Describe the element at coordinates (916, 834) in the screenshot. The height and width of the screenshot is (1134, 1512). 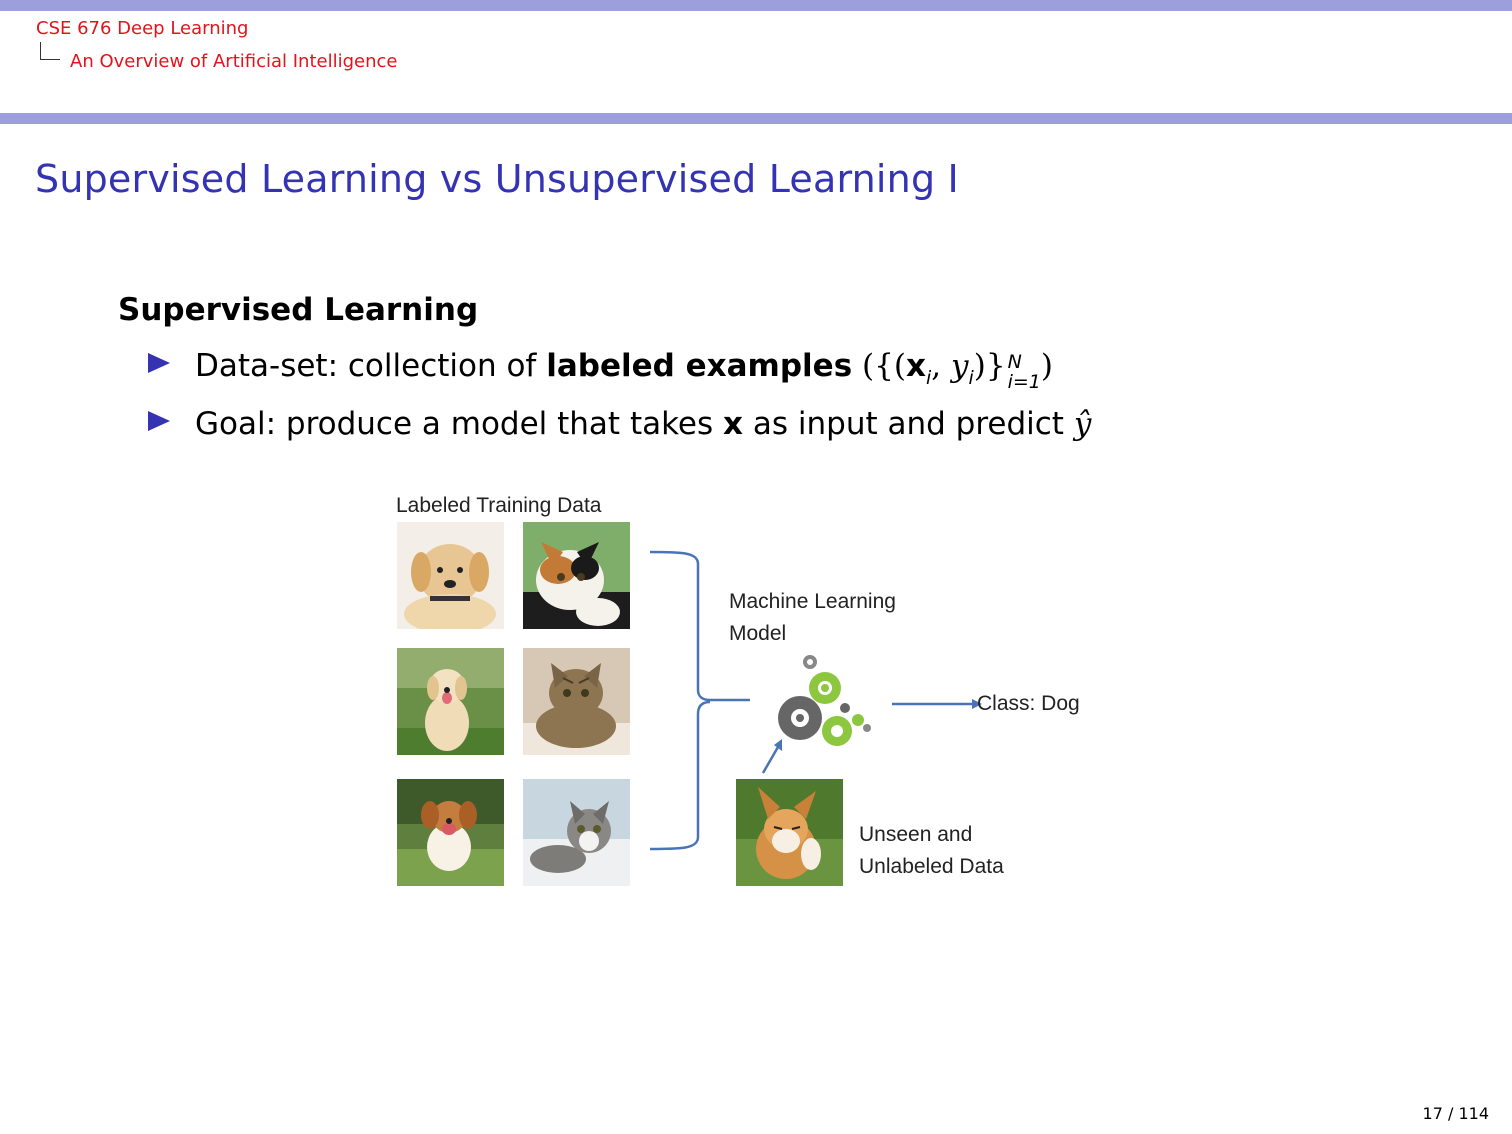
I see `unseen-label-line1: Unseen and` at that location.